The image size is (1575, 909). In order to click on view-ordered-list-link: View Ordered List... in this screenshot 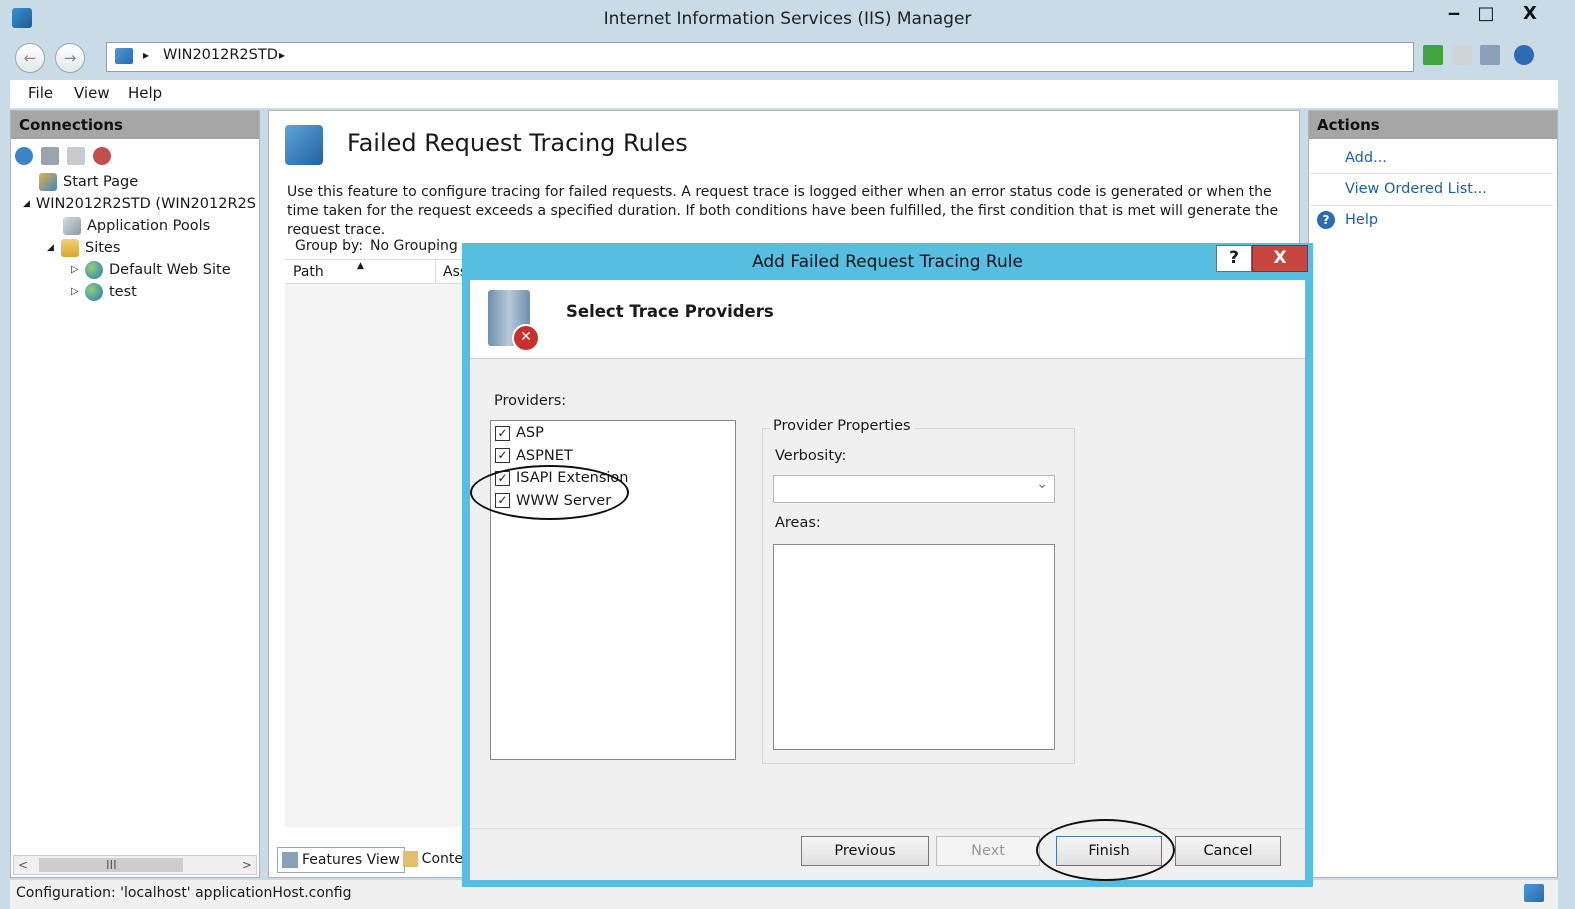, I will do `click(1416, 189)`.